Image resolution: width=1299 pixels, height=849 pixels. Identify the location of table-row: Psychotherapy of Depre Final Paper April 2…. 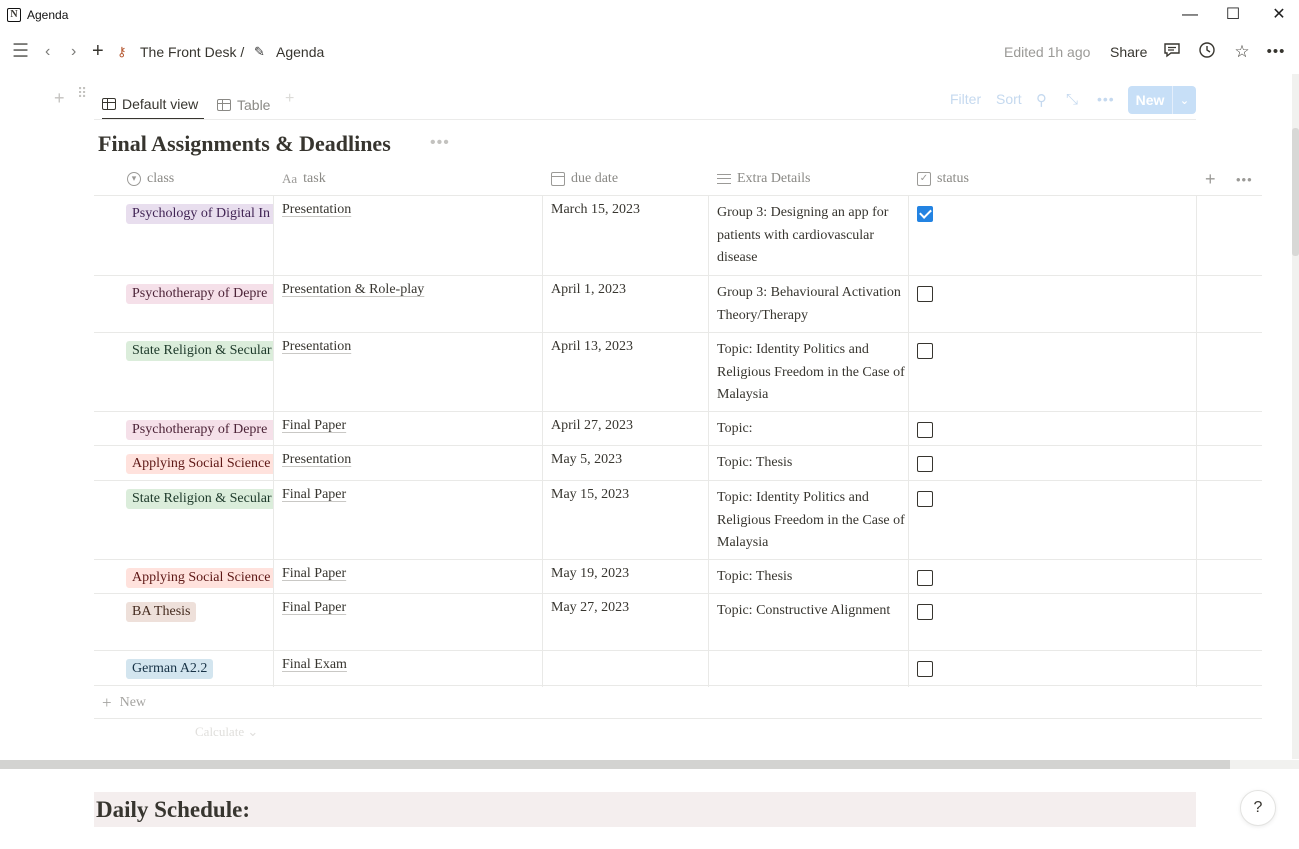
(678, 429).